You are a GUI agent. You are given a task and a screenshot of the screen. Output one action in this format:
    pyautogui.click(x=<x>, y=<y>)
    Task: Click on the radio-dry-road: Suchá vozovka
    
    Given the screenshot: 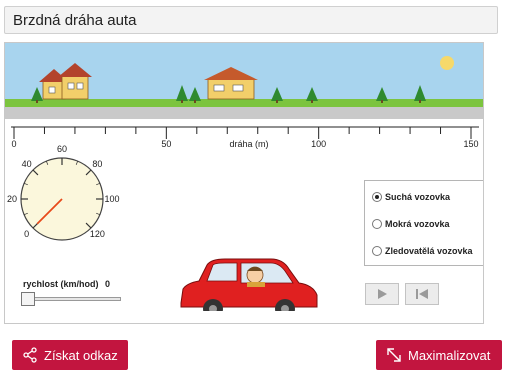 What is the action you would take?
    pyautogui.click(x=411, y=197)
    